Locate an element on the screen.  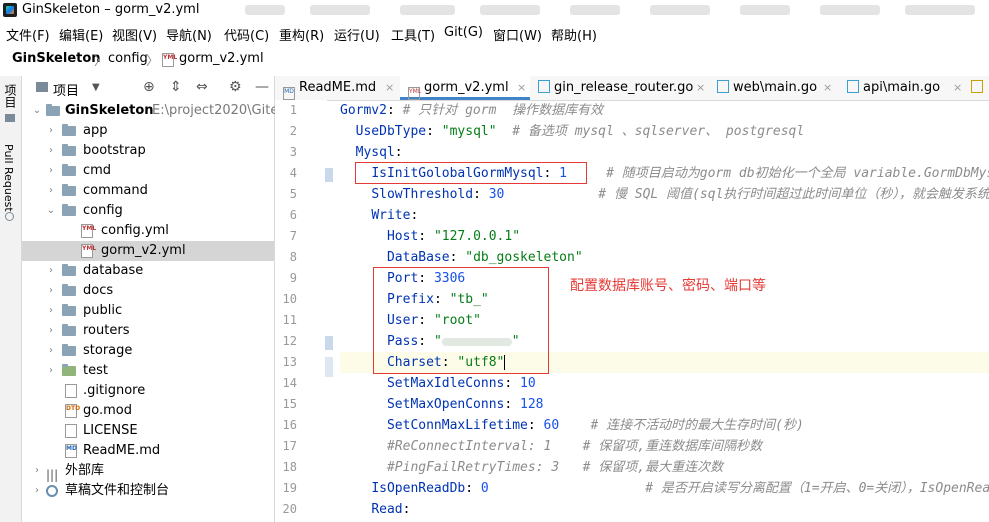
code-line: Read: is located at coordinates (375, 509).